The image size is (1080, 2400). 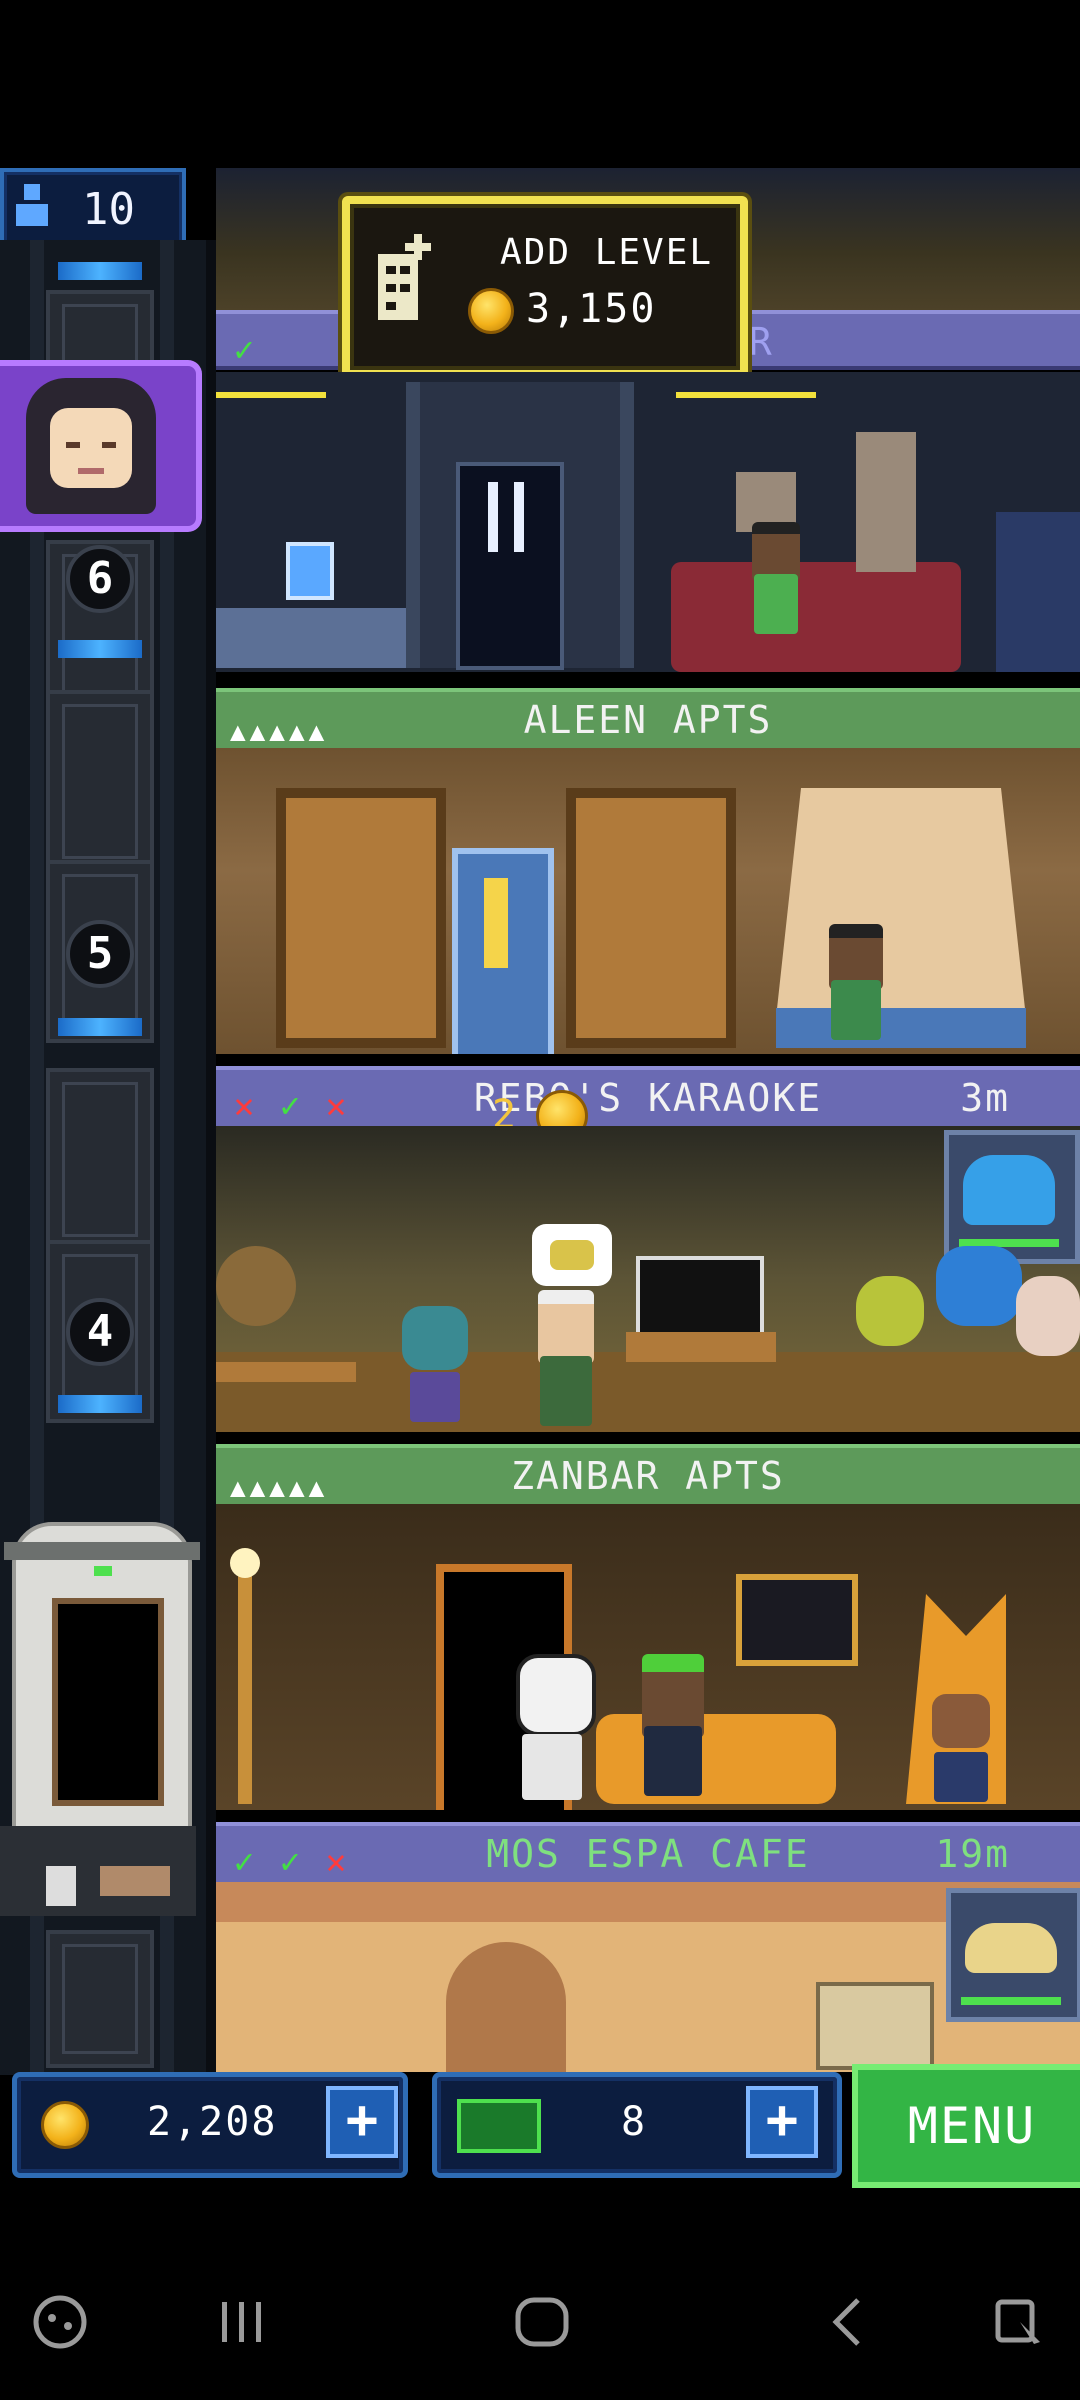 What do you see at coordinates (108, 209) in the screenshot?
I see `population-value: 10` at bounding box center [108, 209].